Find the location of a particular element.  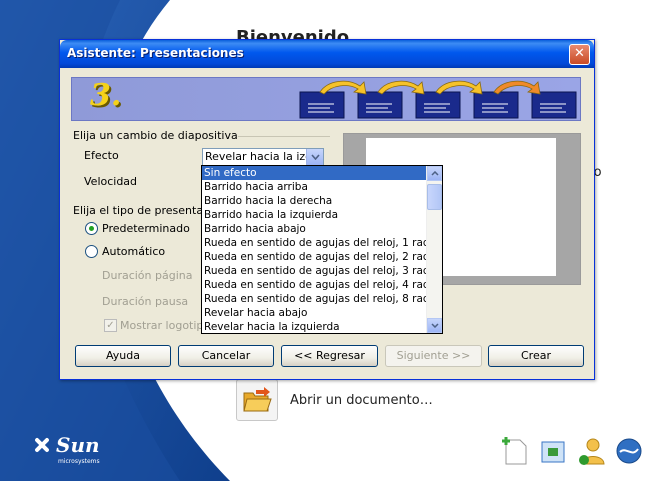

dropdown-option: Revelar hacia abajo is located at coordinates (314, 313).